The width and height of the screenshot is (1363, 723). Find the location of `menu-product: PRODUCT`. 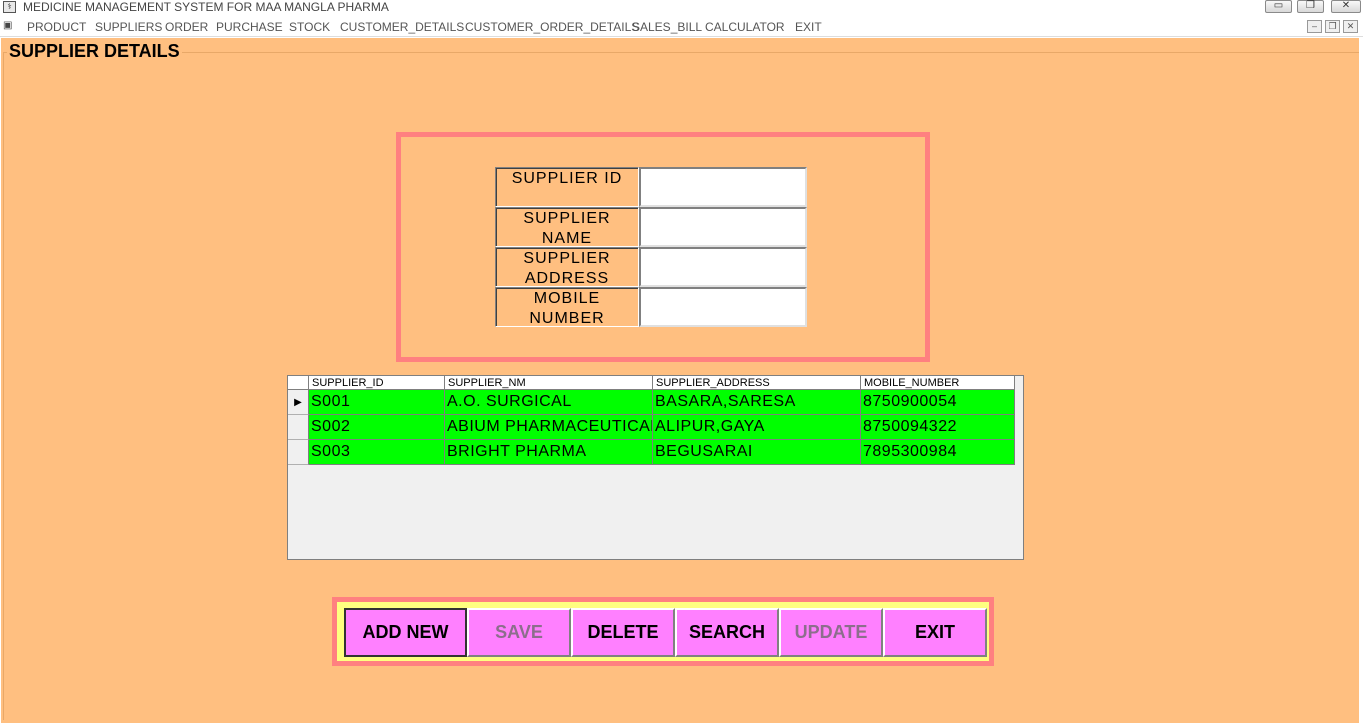

menu-product: PRODUCT is located at coordinates (56, 27).